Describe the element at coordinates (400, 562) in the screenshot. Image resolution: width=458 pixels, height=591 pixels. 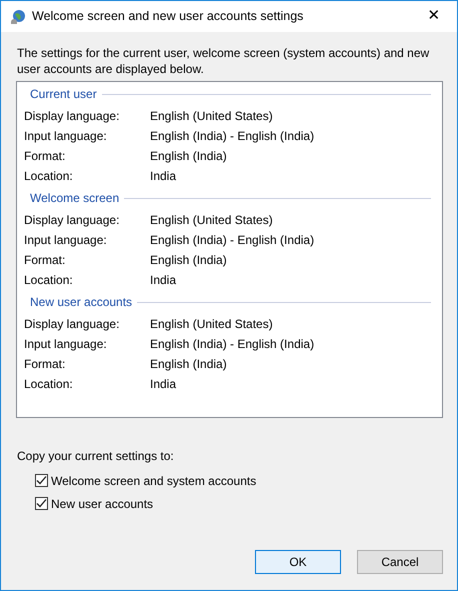
I see `cancel-button: Cancel` at that location.